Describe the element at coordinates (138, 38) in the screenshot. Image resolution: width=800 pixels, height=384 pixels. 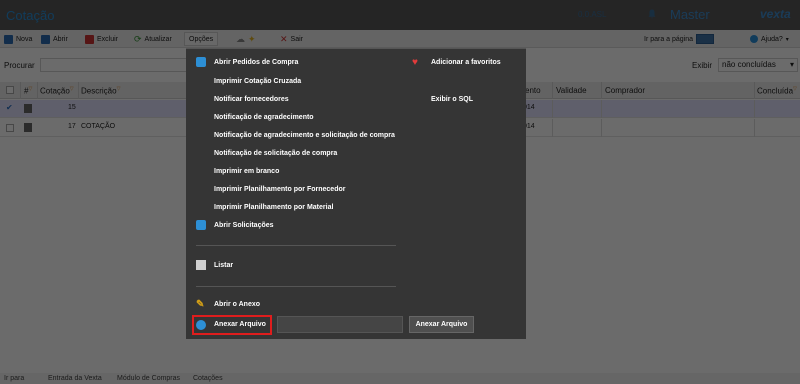
I see `refresh-icon: ⟳` at that location.